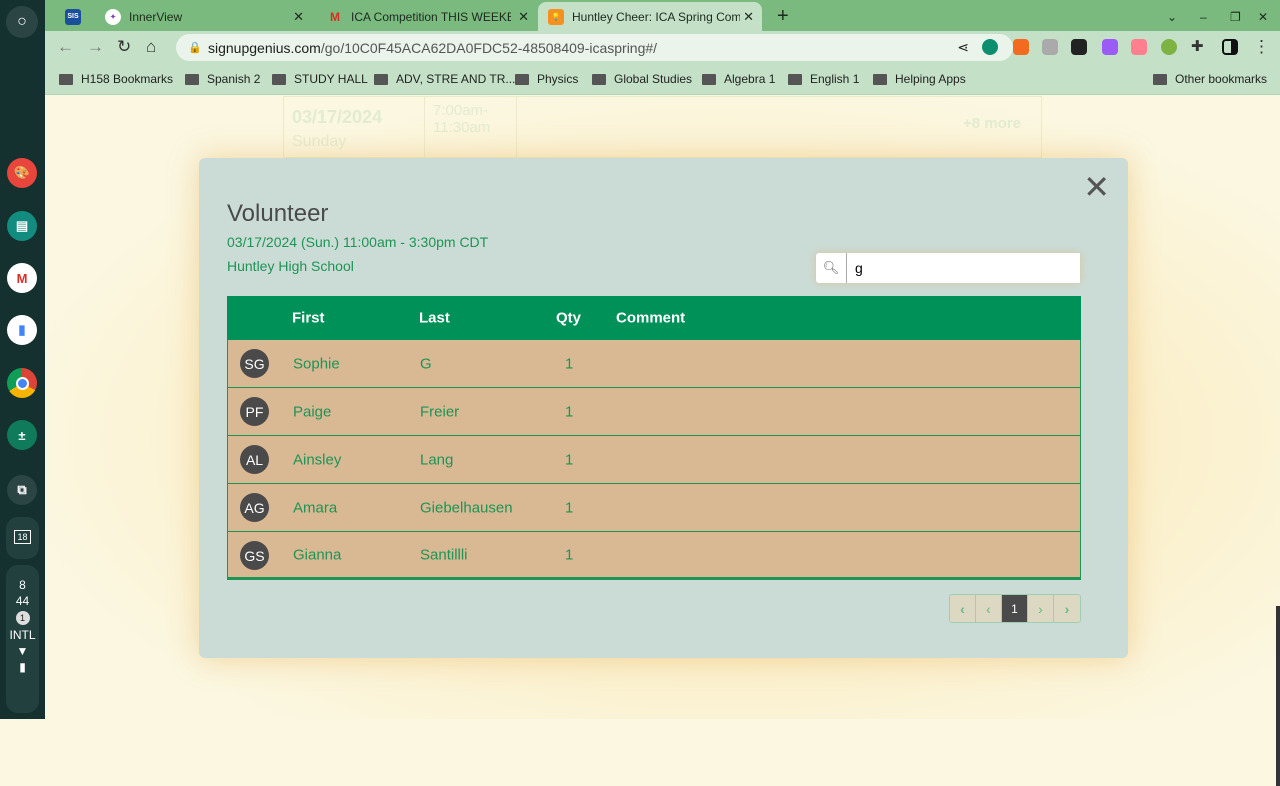 The height and width of the screenshot is (786, 1280). What do you see at coordinates (22, 359) in the screenshot?
I see `os-shelf: ○ 🎨 ▤ M ▮ ± ⧉ 18 8 44 1 INTL ▼ ▮` at bounding box center [22, 359].